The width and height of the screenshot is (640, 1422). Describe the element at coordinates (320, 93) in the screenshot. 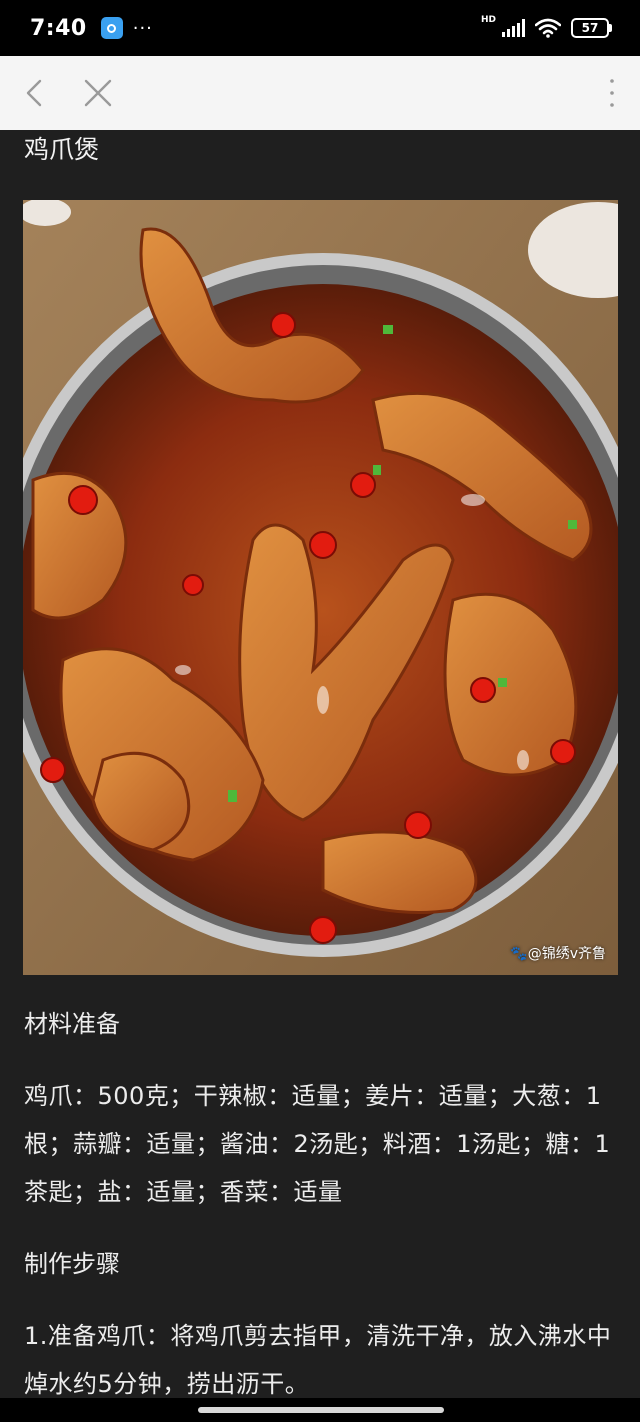

I see `browser-nav-bar` at that location.